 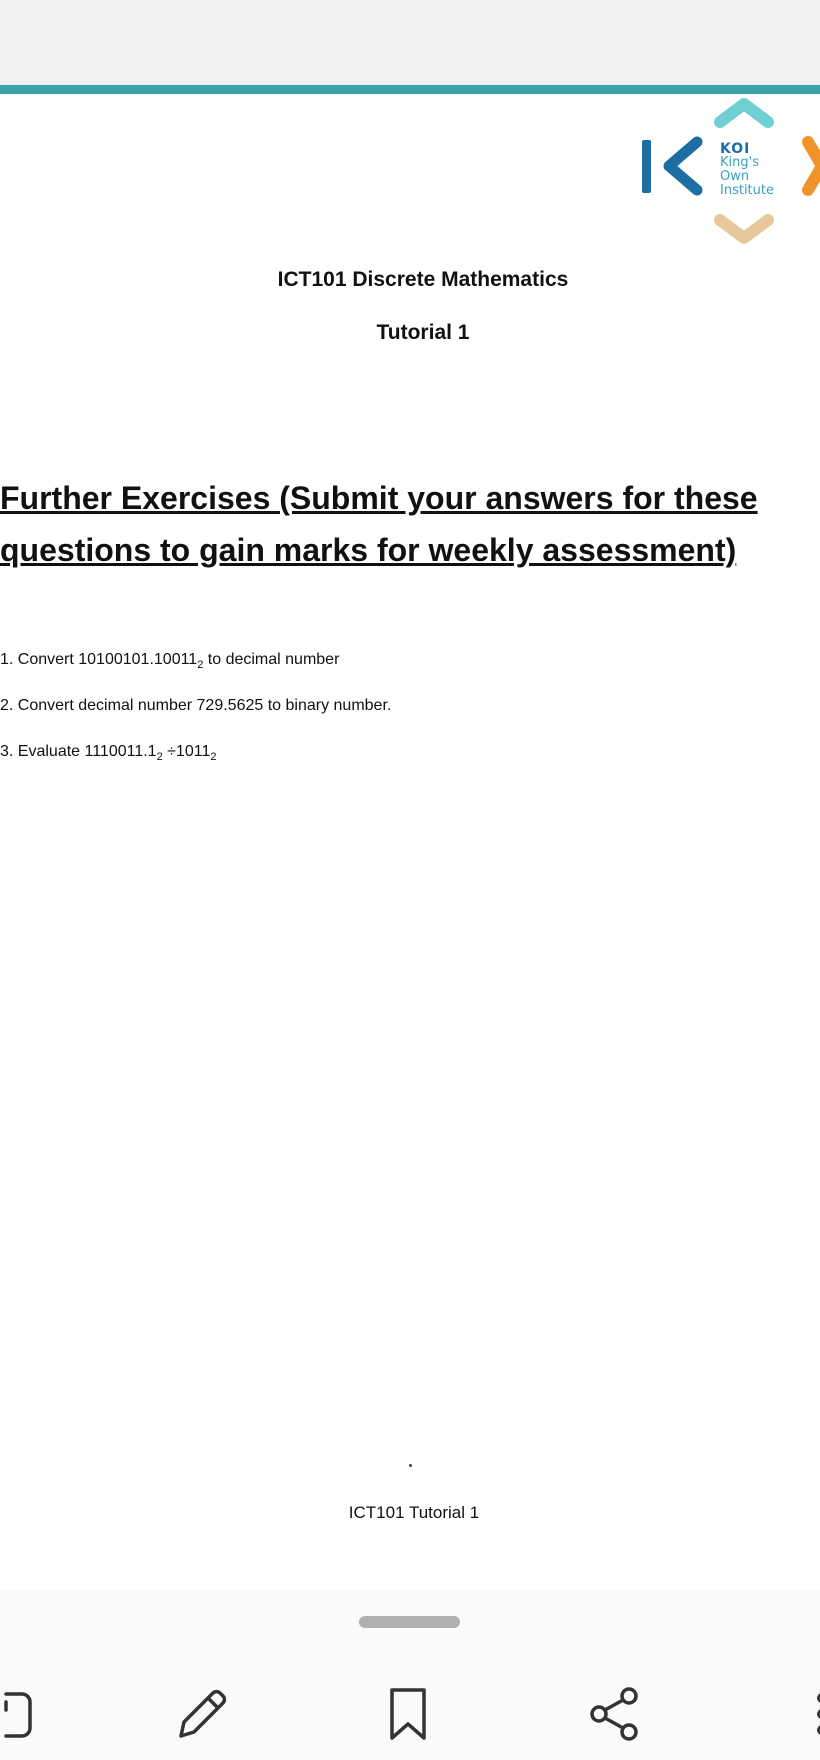 I want to click on logo-line2: King's, so click(x=739, y=162).